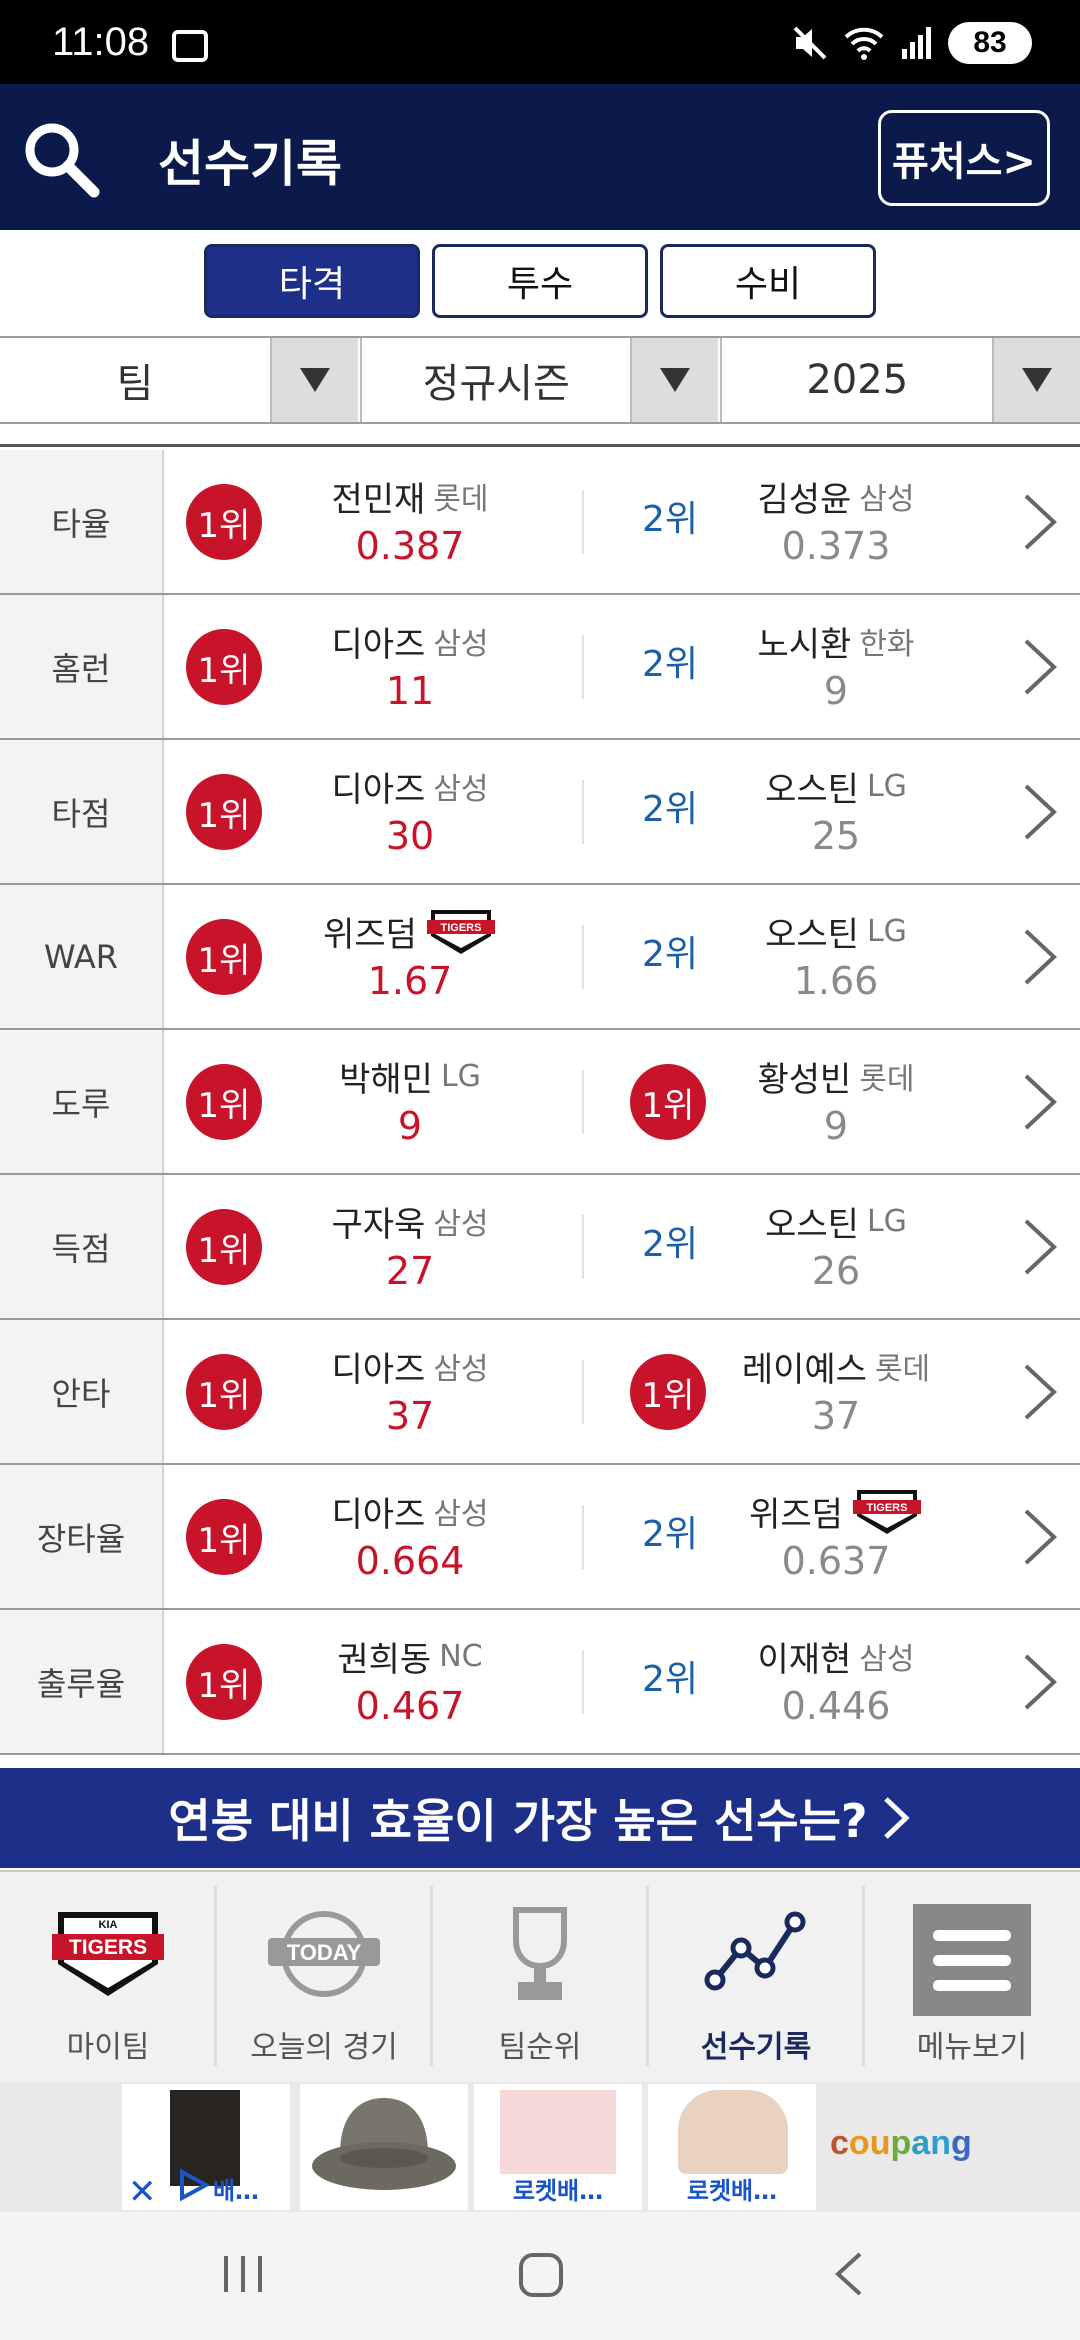  I want to click on player-name: 박해민, so click(386, 1079).